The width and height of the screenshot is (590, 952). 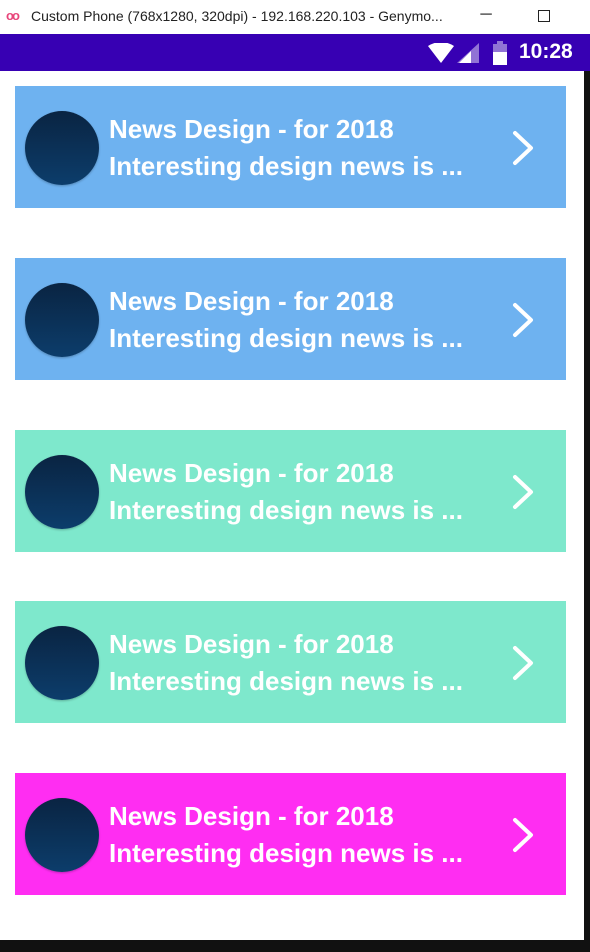 I want to click on navigation-bar, so click(x=295, y=946).